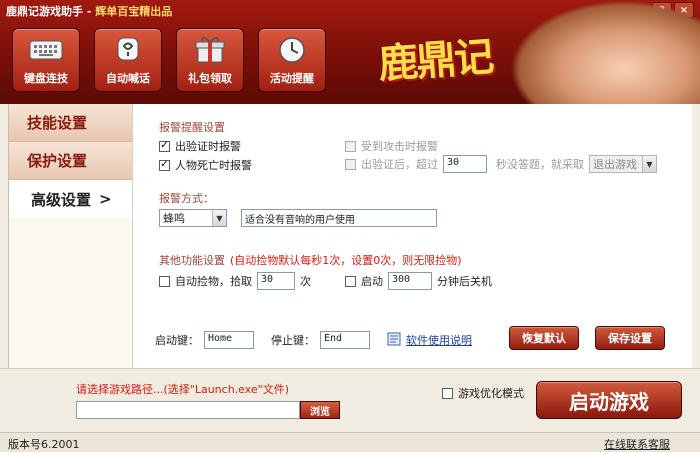  I want to click on after-verify-option: 出验证后，超过 30 秒没答题，就采取 退出游戏 ▼, so click(501, 164).